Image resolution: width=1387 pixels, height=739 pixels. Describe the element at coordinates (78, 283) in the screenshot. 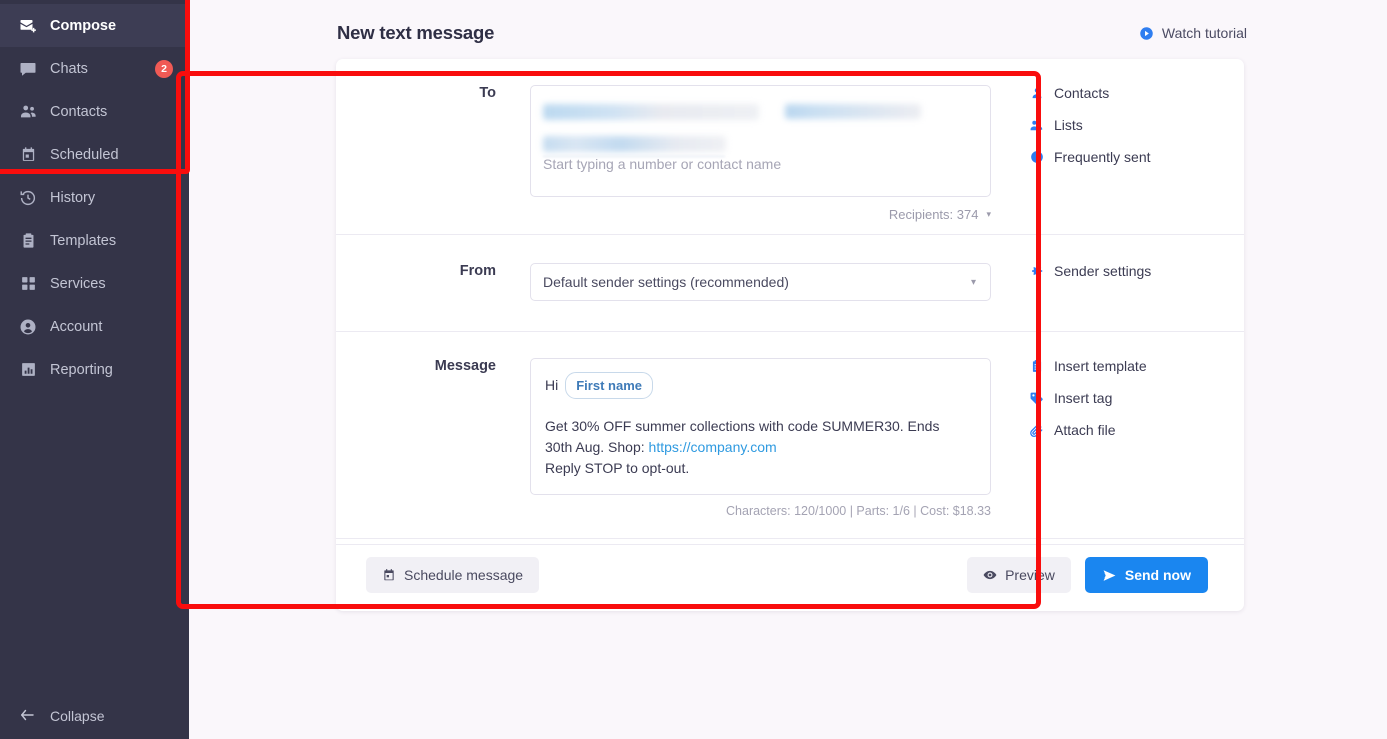

I see `sidebar-item-label: Services` at that location.